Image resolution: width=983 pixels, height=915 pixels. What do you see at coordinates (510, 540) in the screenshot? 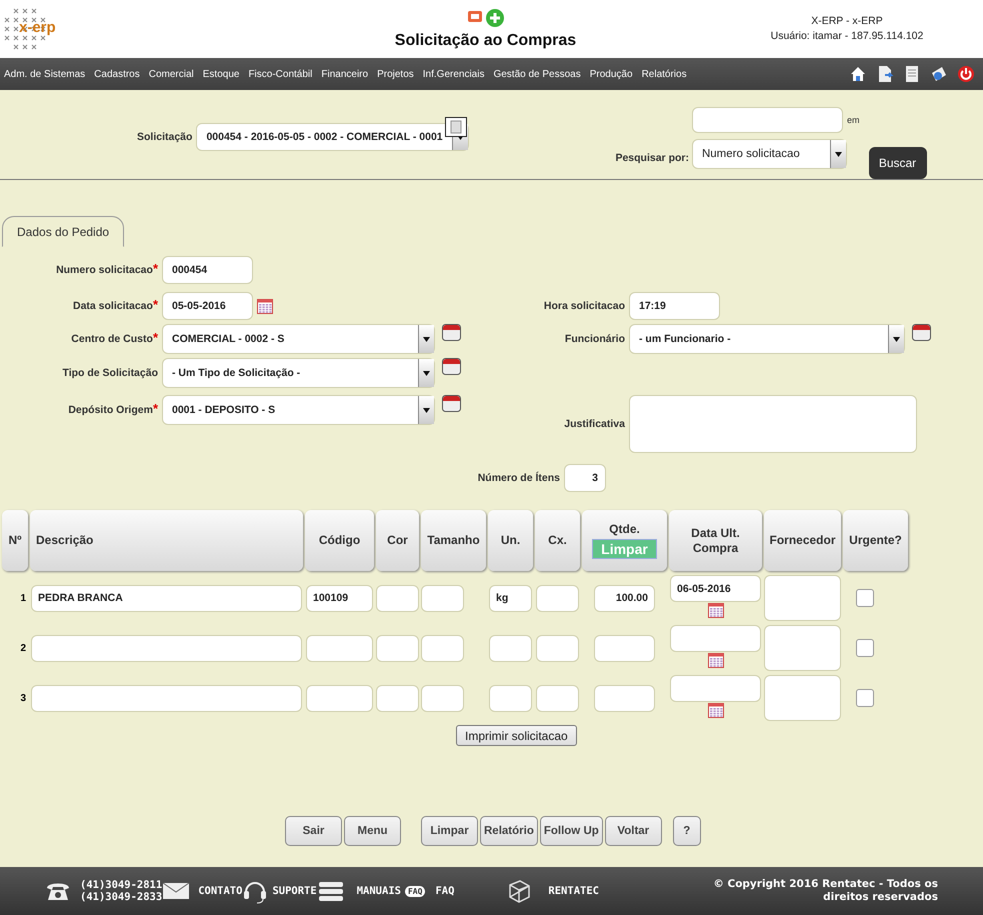
I see `column-header: Un.` at bounding box center [510, 540].